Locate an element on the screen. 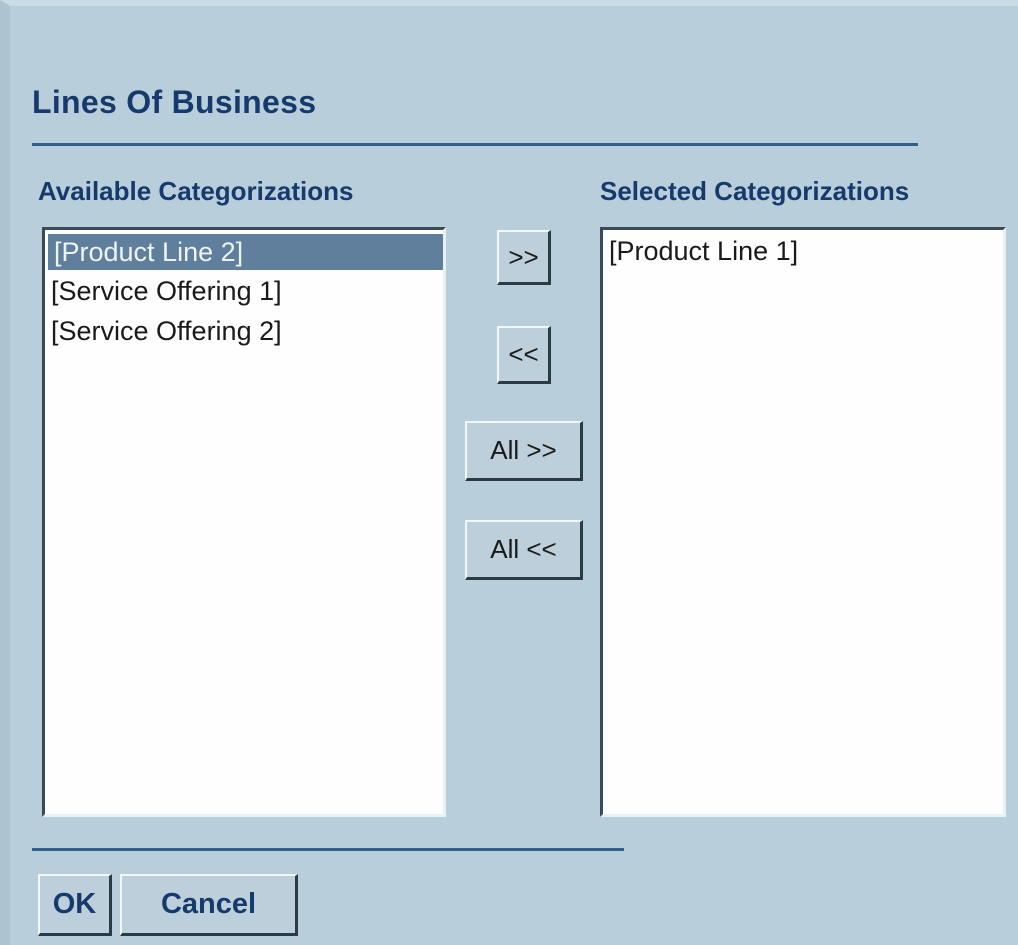 Image resolution: width=1018 pixels, height=945 pixels. dialog-title: Lines Of Business is located at coordinates (174, 102).